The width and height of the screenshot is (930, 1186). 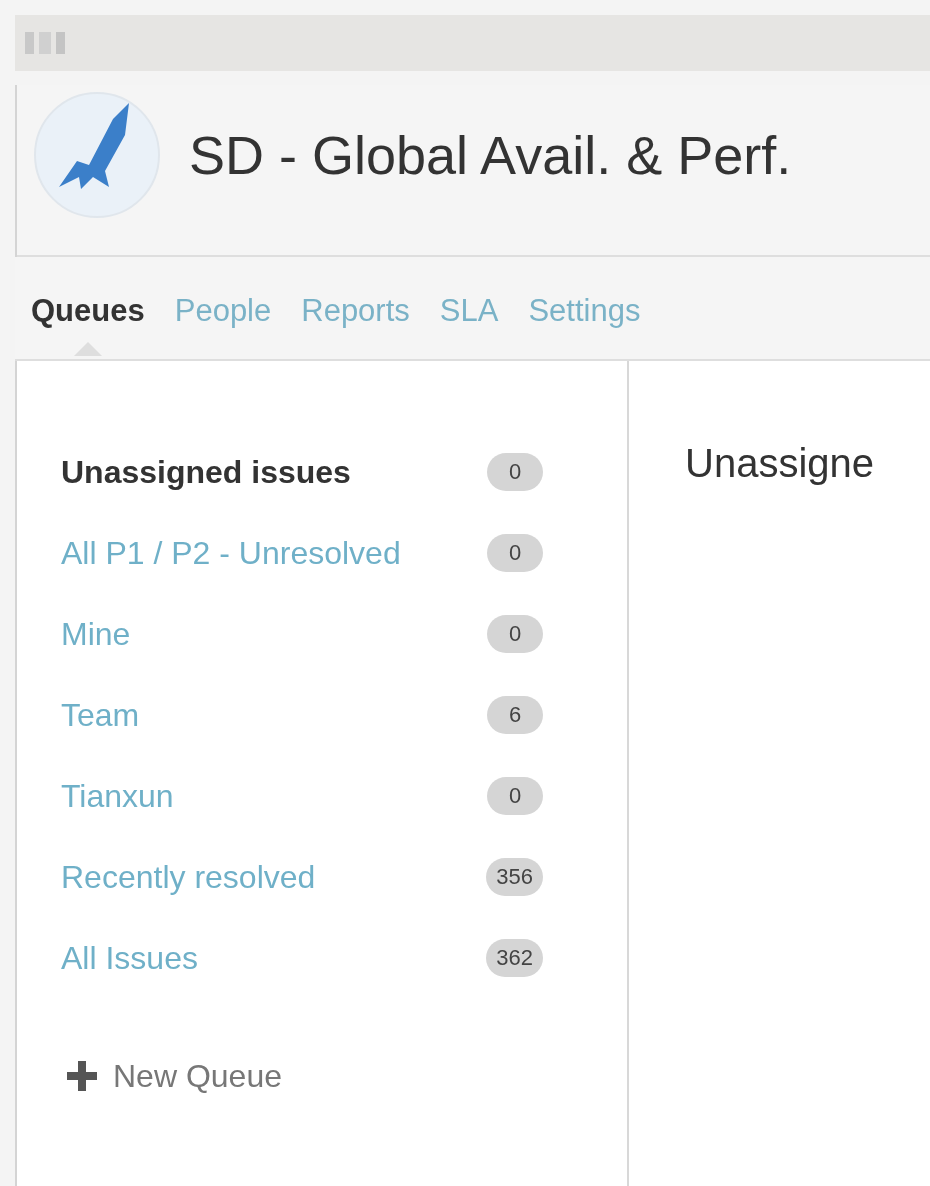 What do you see at coordinates (82, 1076) in the screenshot?
I see `plus-icon` at bounding box center [82, 1076].